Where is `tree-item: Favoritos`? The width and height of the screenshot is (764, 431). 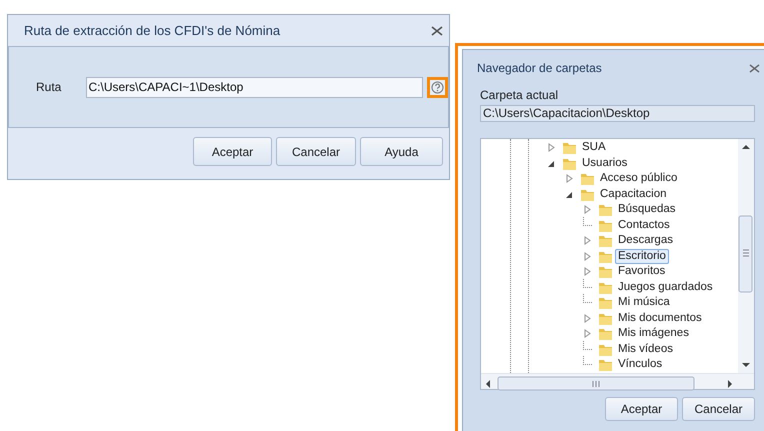 tree-item: Favoritos is located at coordinates (641, 272).